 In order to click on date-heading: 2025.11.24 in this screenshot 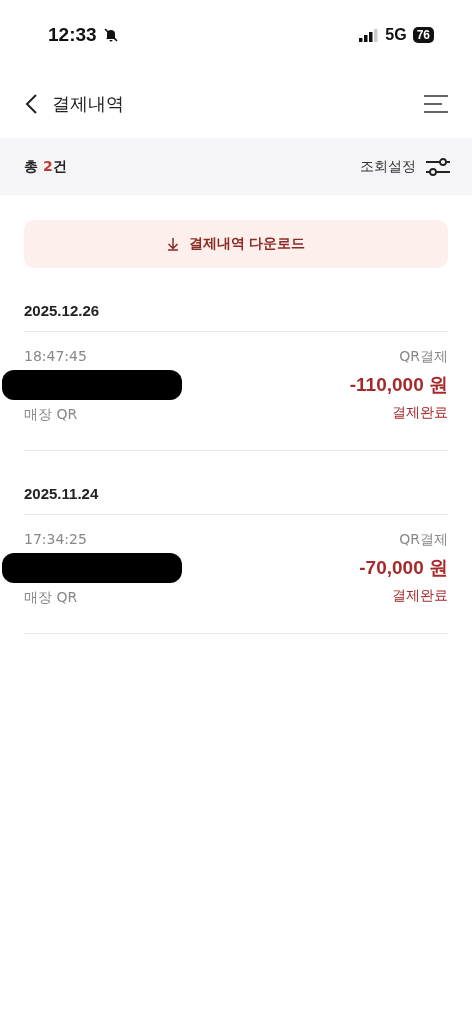, I will do `click(236, 483)`.